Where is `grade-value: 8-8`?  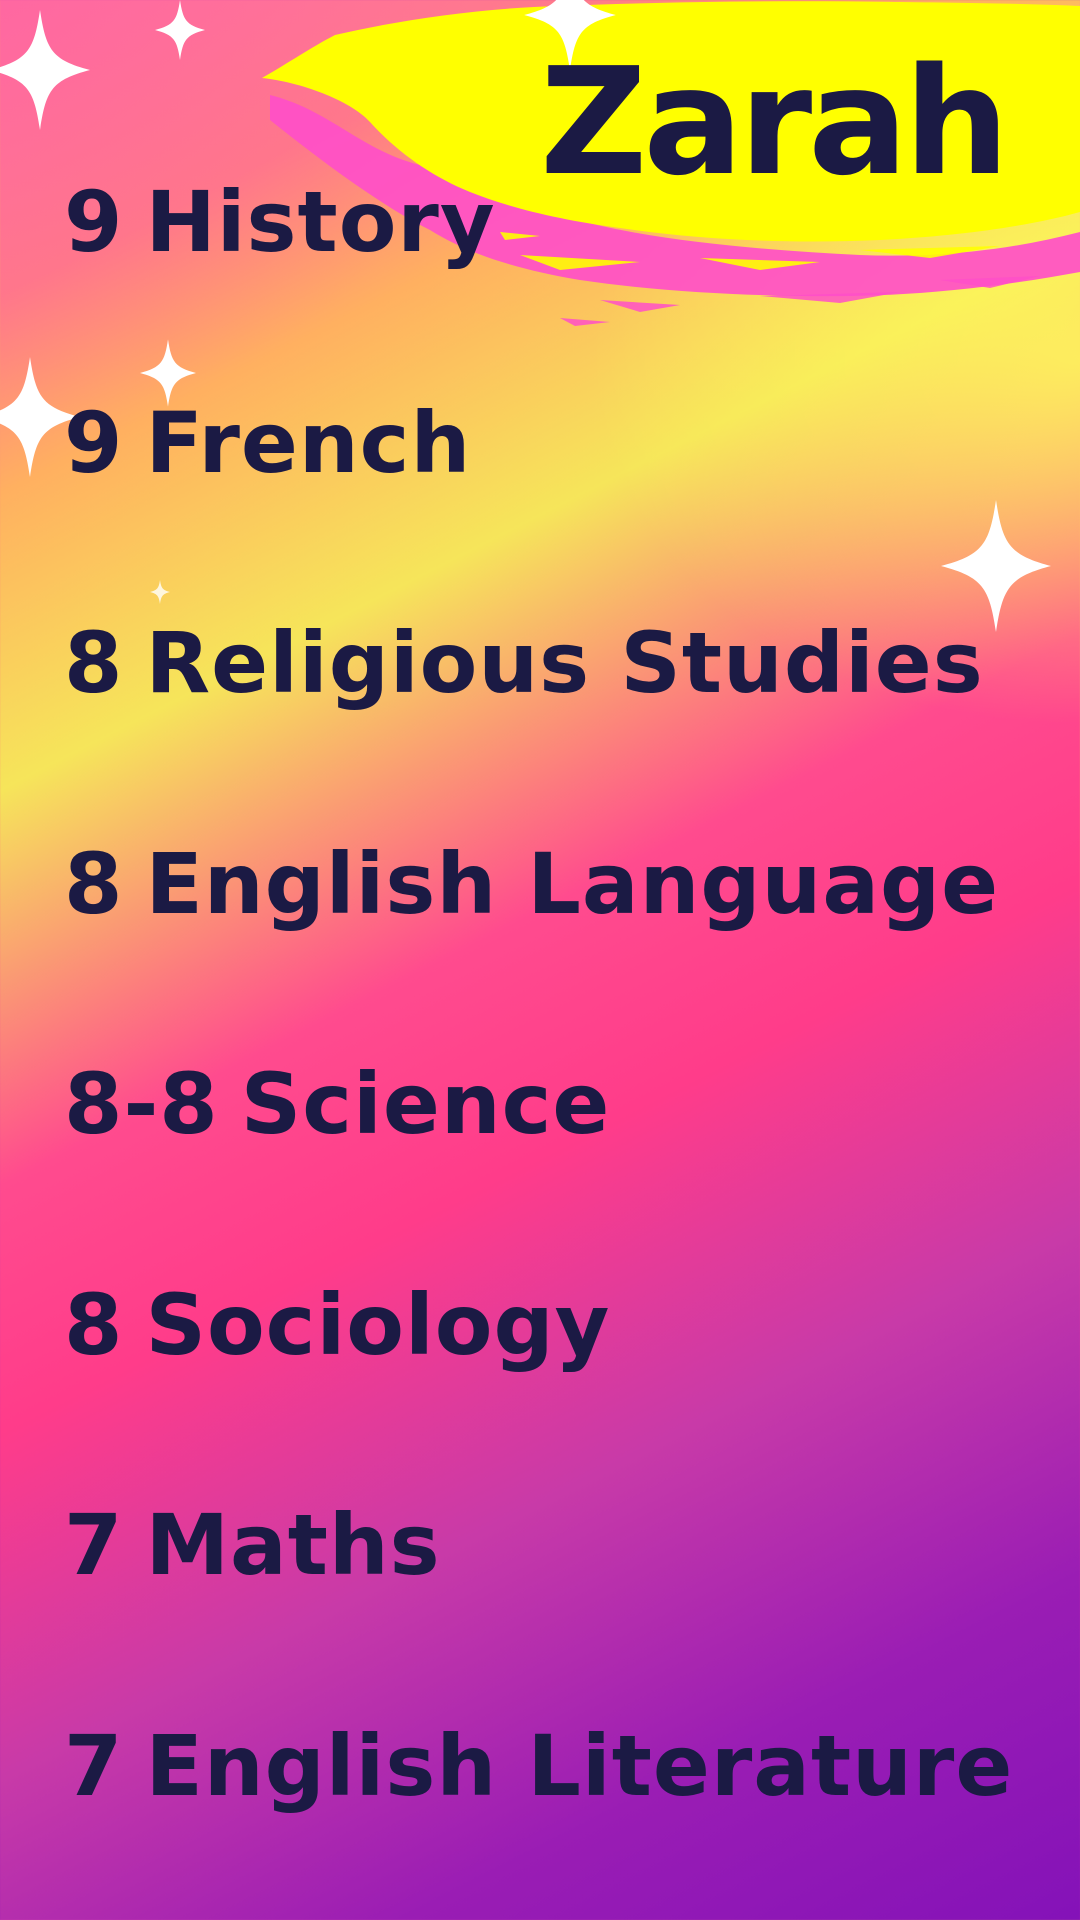
grade-value: 8-8 is located at coordinates (141, 1104).